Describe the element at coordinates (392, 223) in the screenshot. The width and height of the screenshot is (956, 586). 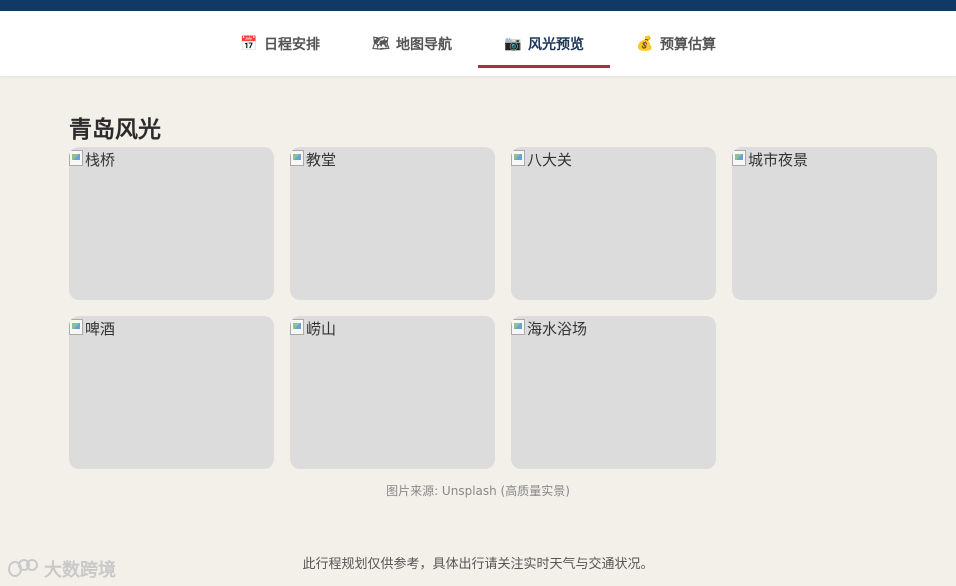
I see `photo-card: 教堂` at that location.